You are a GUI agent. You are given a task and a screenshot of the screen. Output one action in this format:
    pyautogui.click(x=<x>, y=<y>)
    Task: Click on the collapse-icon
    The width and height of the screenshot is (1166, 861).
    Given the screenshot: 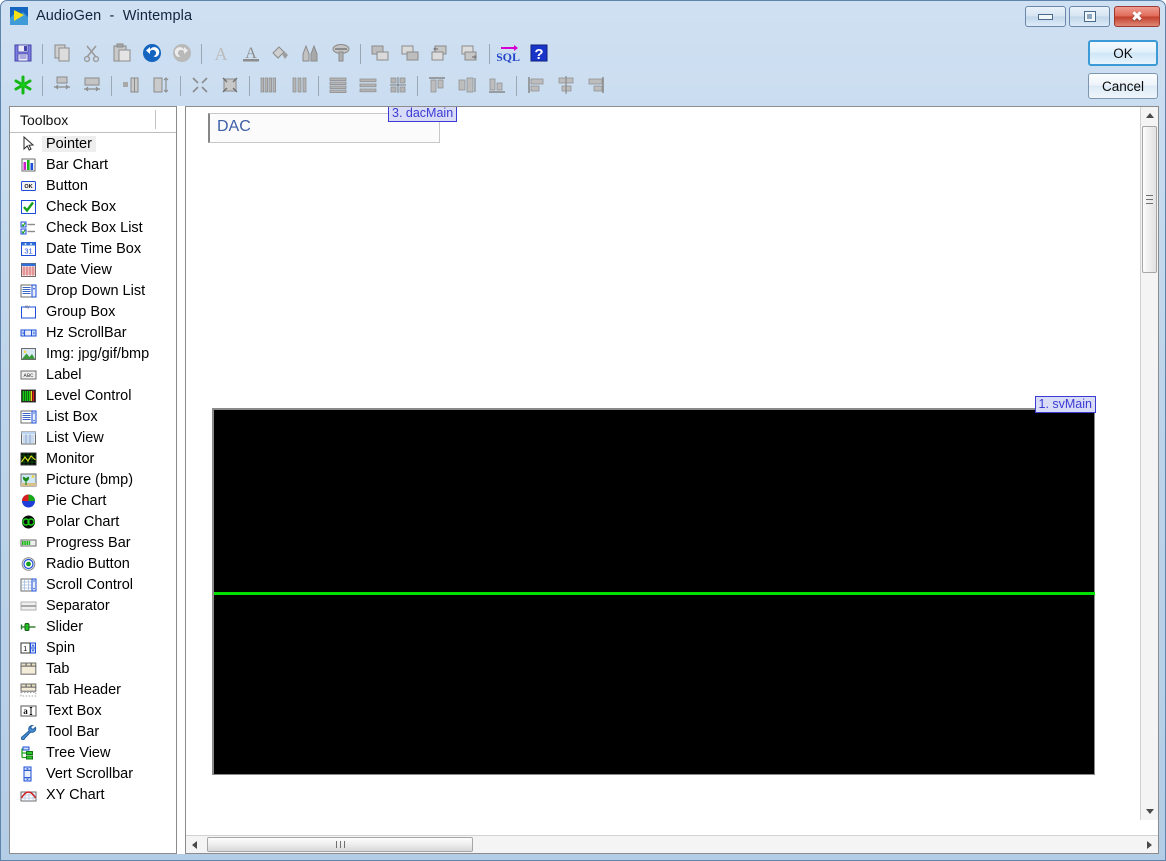 What is the action you would take?
    pyautogui.click(x=230, y=85)
    